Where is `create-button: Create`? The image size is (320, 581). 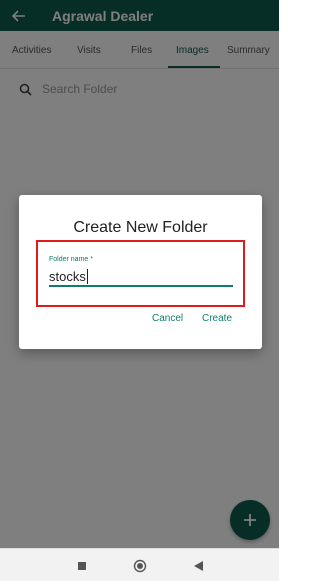 create-button: Create is located at coordinates (217, 318).